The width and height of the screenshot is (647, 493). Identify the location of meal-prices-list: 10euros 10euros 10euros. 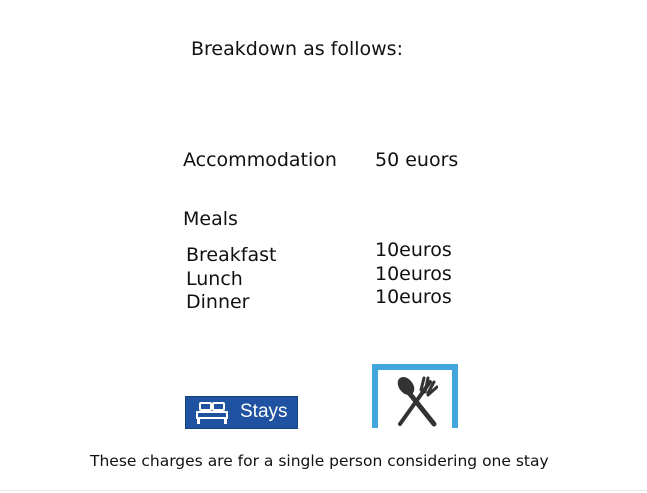
(413, 274).